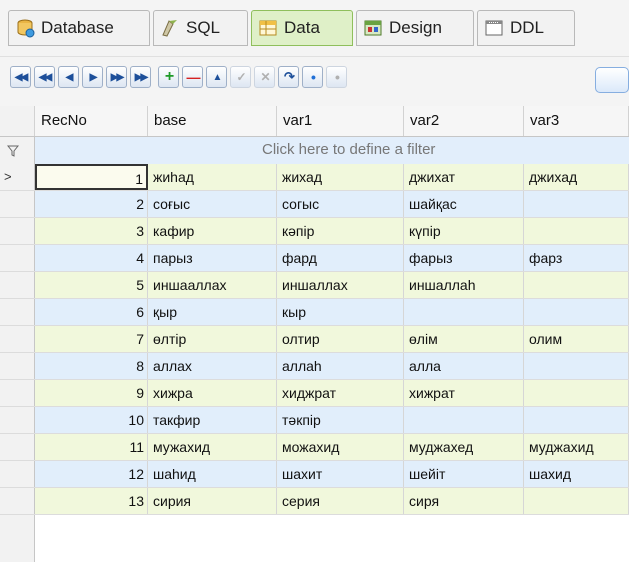 The image size is (629, 562). What do you see at coordinates (212, 121) in the screenshot?
I see `column-header-base: base` at bounding box center [212, 121].